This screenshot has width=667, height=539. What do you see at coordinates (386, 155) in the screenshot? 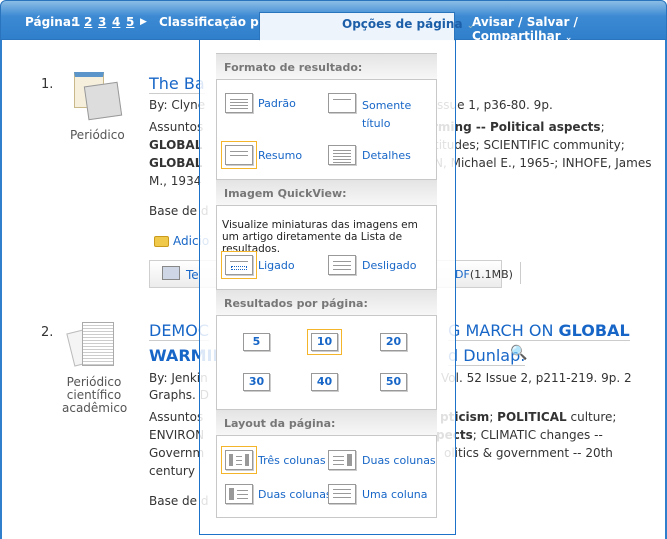
I see `format-detailed-option: Detalhes` at bounding box center [386, 155].